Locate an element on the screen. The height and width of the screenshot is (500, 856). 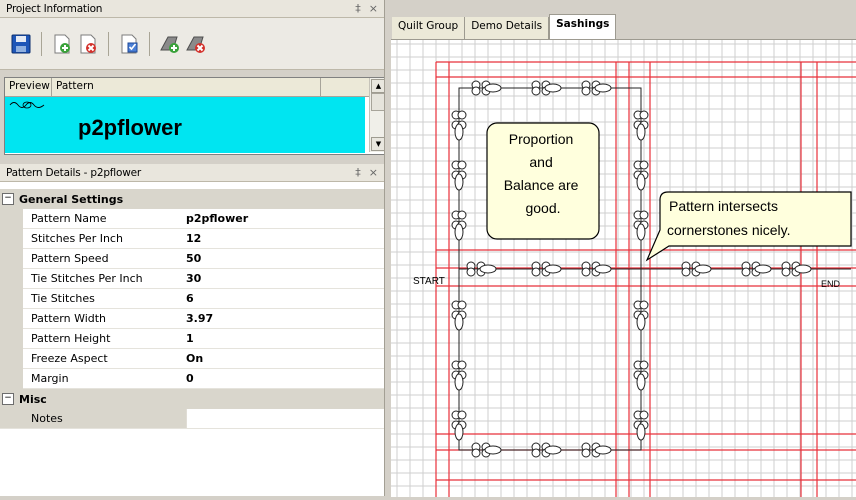
panel-title: Pattern Details - p2pflower is located at coordinates (73, 172).